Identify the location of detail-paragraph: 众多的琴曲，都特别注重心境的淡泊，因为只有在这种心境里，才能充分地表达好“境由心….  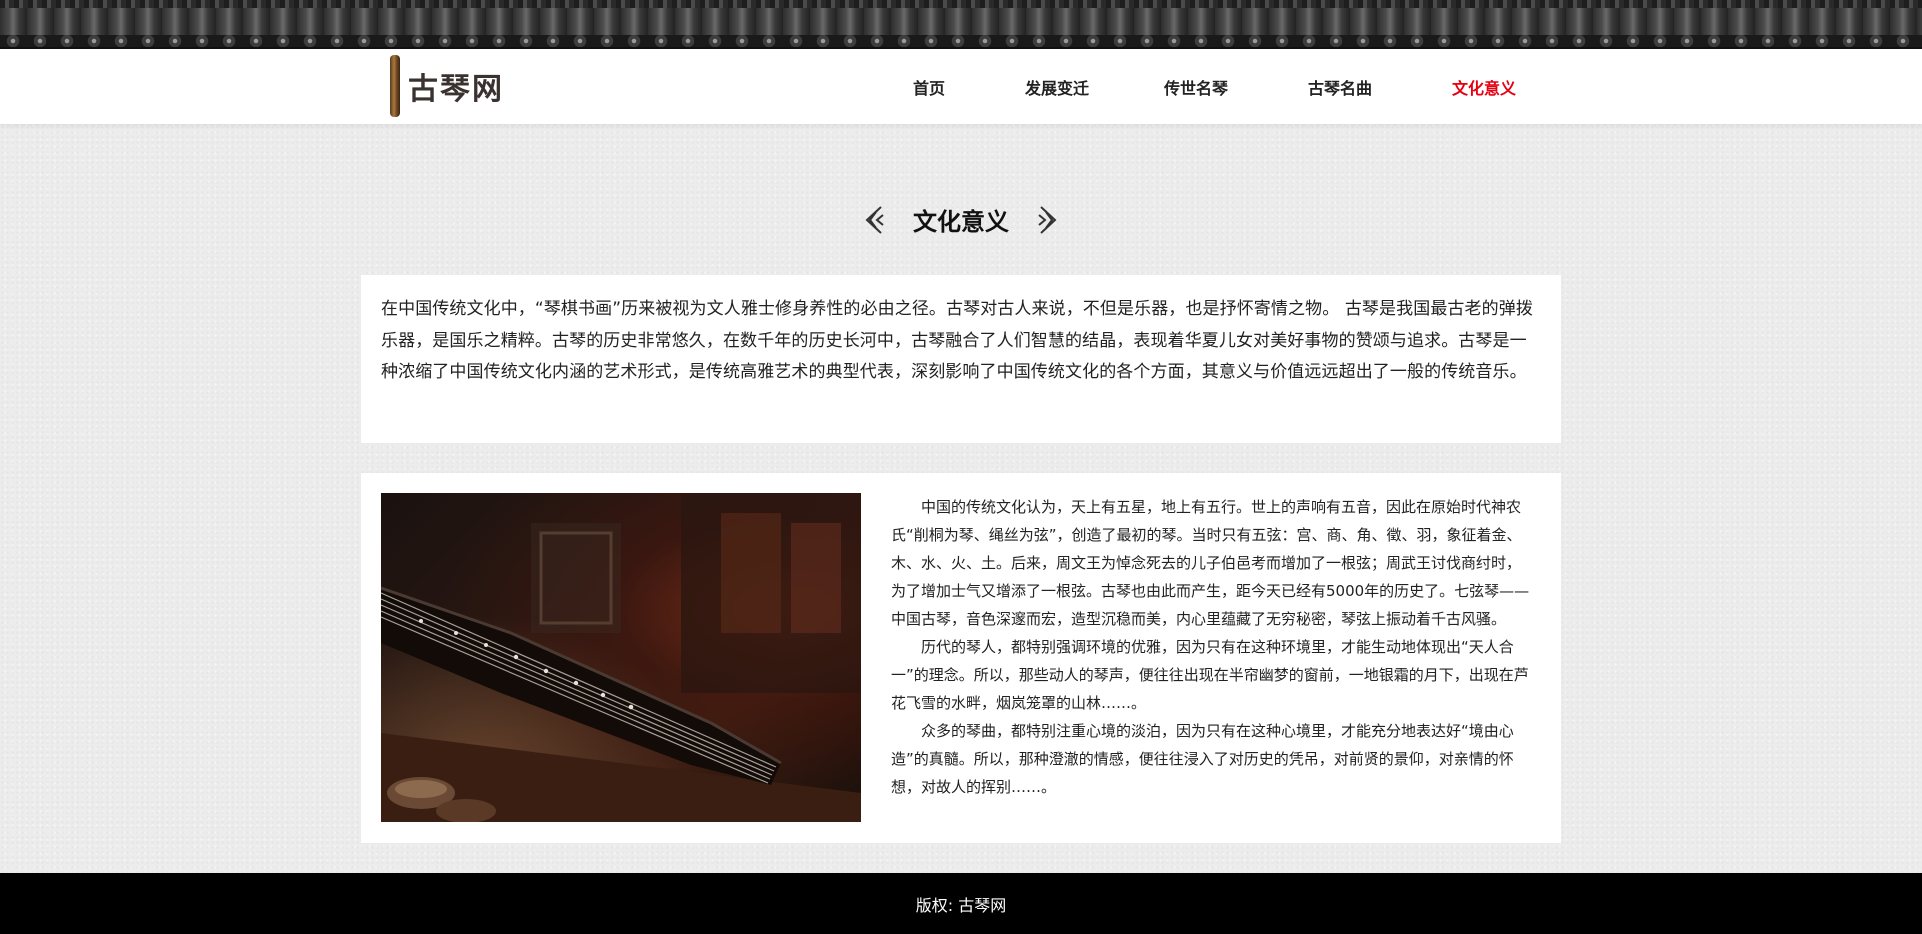
(1202, 759).